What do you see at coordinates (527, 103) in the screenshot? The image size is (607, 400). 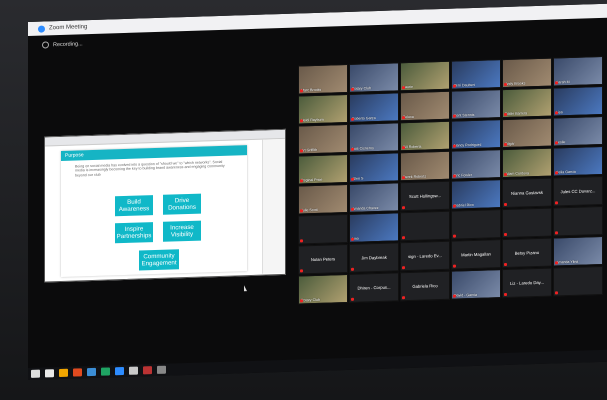 I see `participant-tile: Eddie Barrera` at bounding box center [527, 103].